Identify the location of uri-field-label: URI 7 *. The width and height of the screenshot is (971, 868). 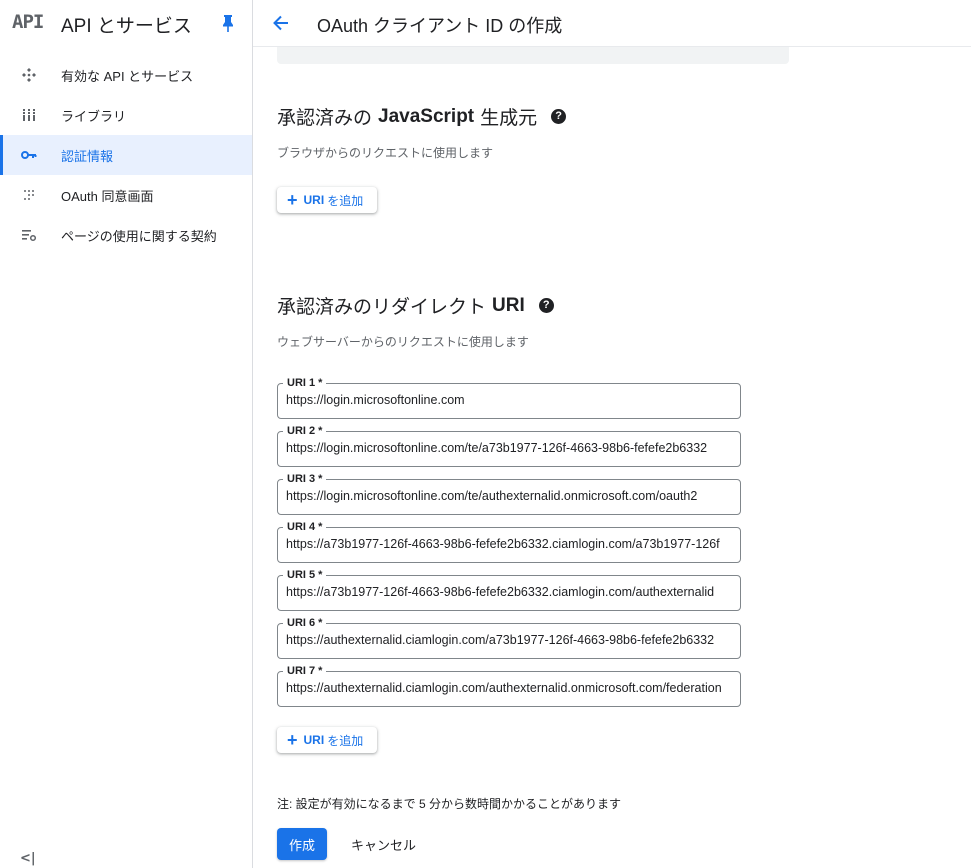
(305, 671).